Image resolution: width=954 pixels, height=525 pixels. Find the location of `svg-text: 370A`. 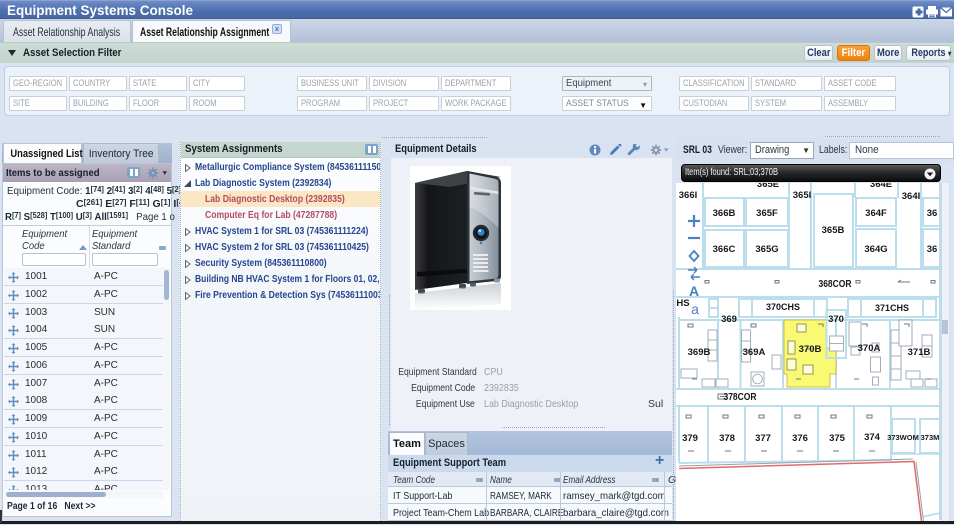

svg-text: 370A is located at coordinates (869, 348).